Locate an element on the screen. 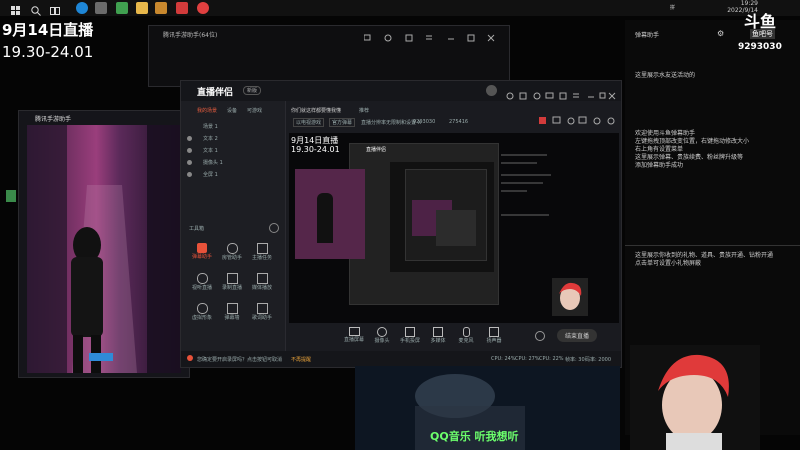 Image resolution: width=800 pixels, height=450 pixels. tool-label: 录制直播 is located at coordinates (231, 288).